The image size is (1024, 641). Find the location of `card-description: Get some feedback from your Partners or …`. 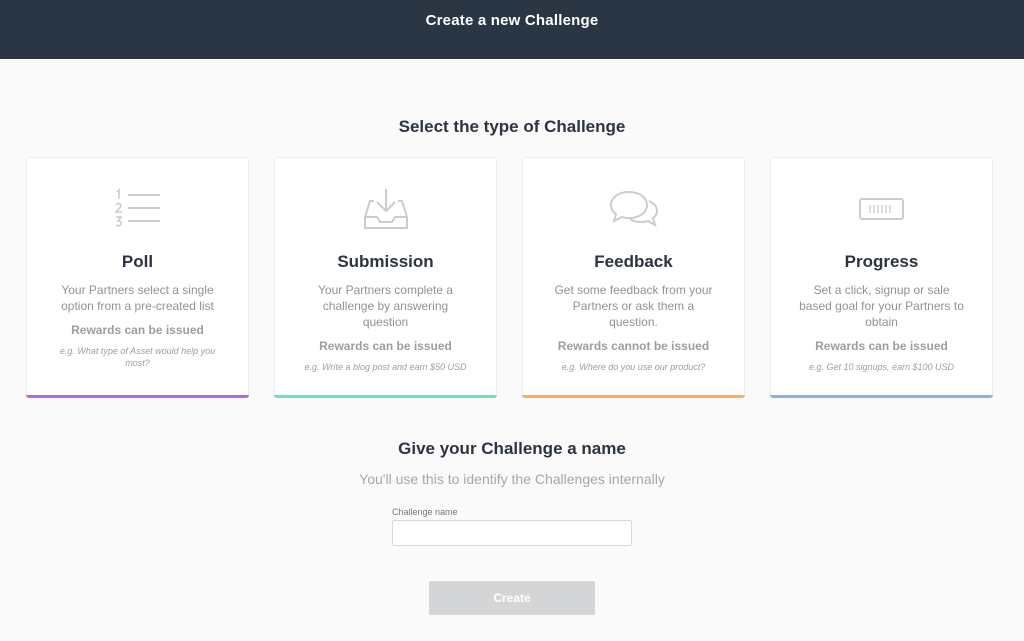

card-description: Get some feedback from your Partners or … is located at coordinates (633, 306).